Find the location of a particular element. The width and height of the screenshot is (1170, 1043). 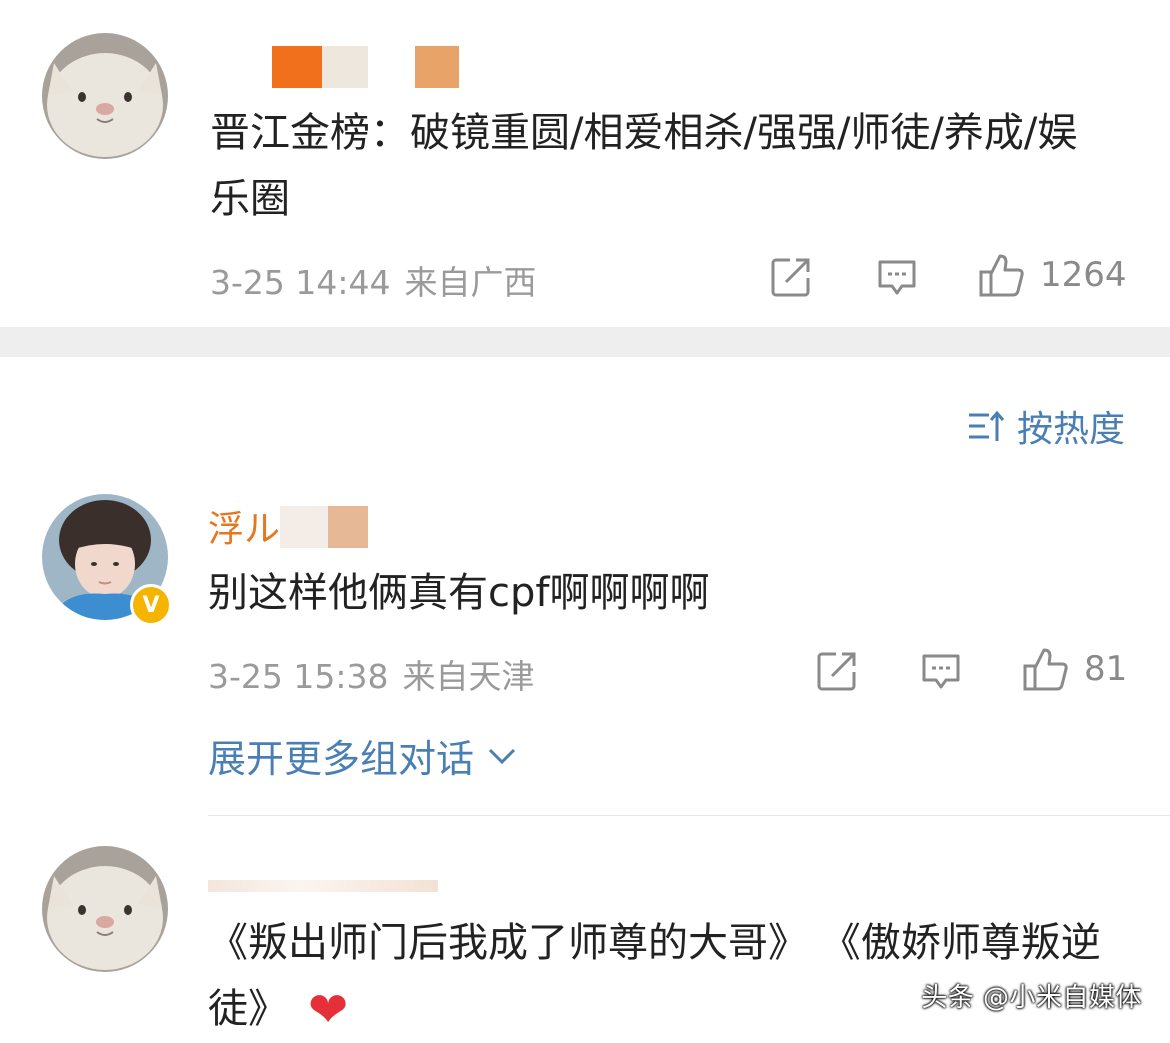

comment-meta: 3-25 14:44 来自广西 is located at coordinates (373, 280).